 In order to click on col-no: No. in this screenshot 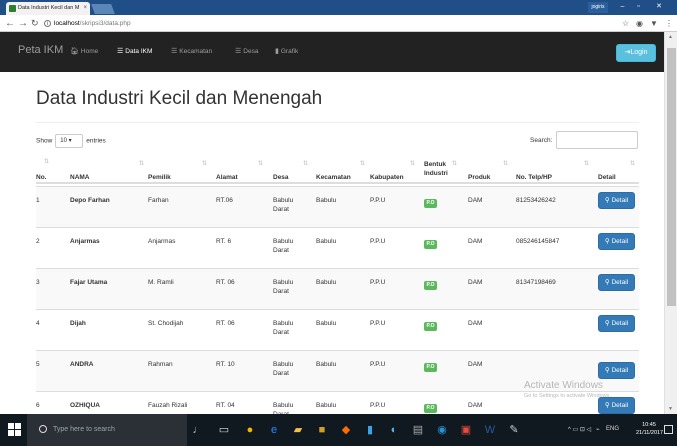, I will do `click(41, 177)`.